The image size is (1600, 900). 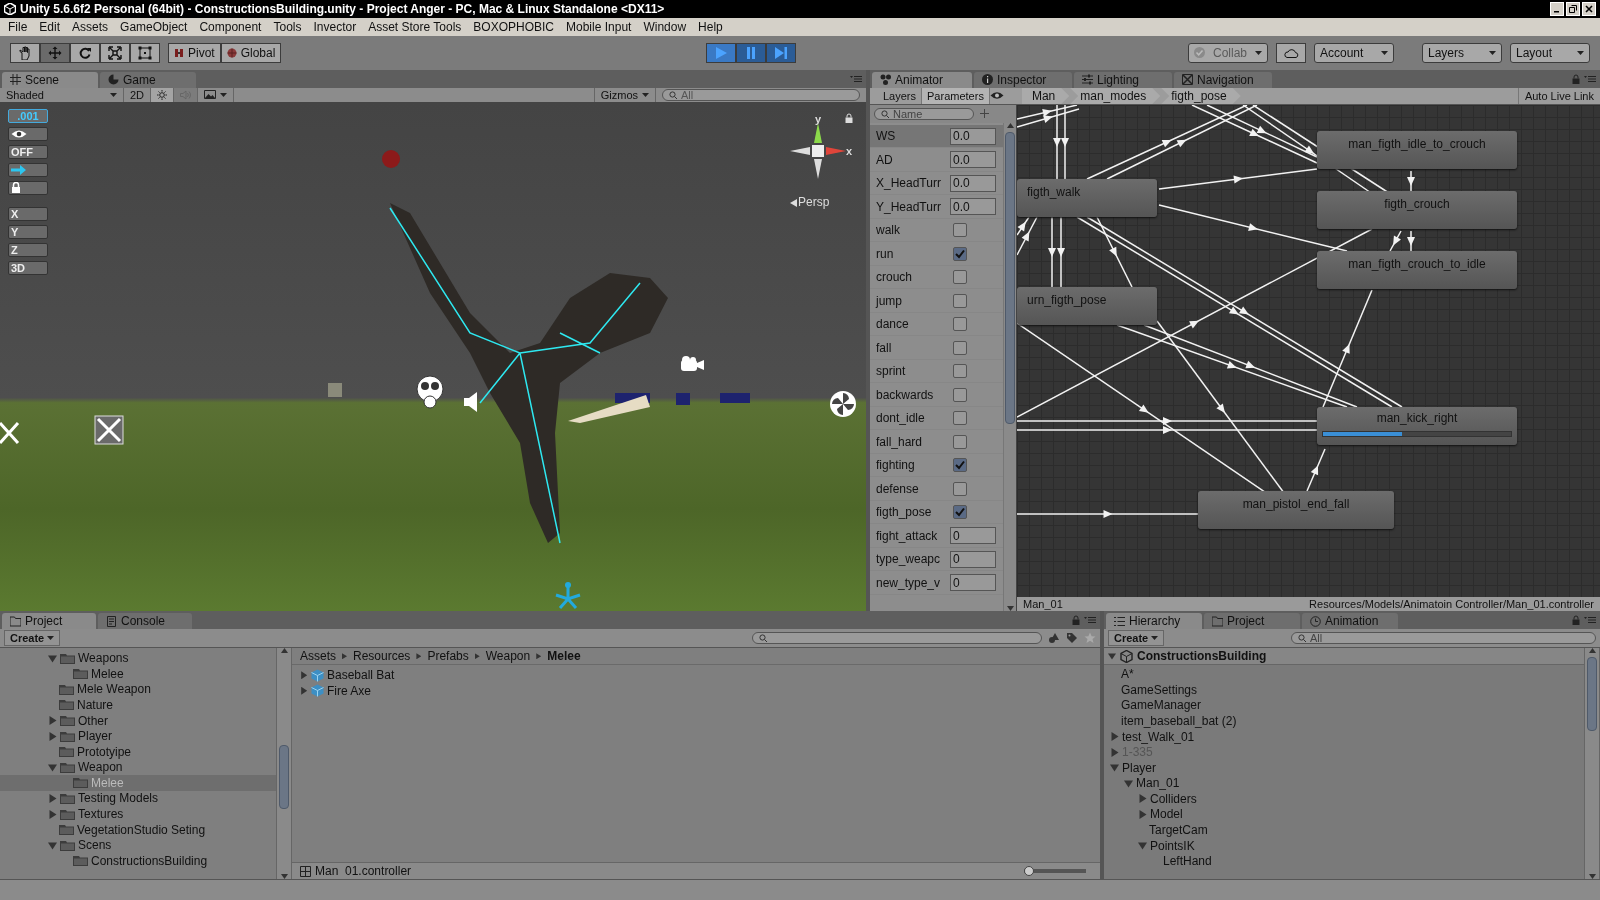 I want to click on state-node: urn_figth_pose, so click(x=1087, y=305).